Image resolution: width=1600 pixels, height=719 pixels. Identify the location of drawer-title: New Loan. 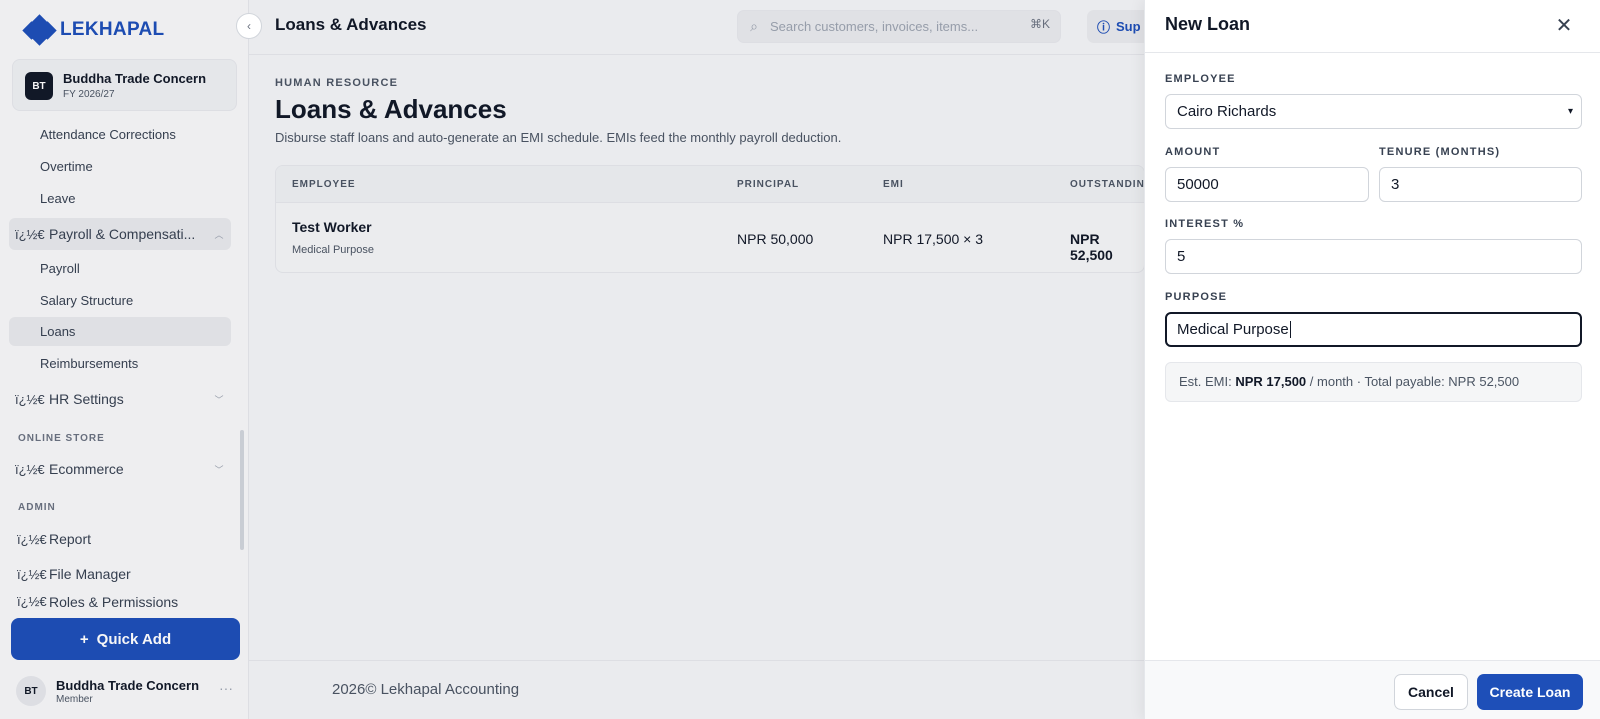
(1208, 24).